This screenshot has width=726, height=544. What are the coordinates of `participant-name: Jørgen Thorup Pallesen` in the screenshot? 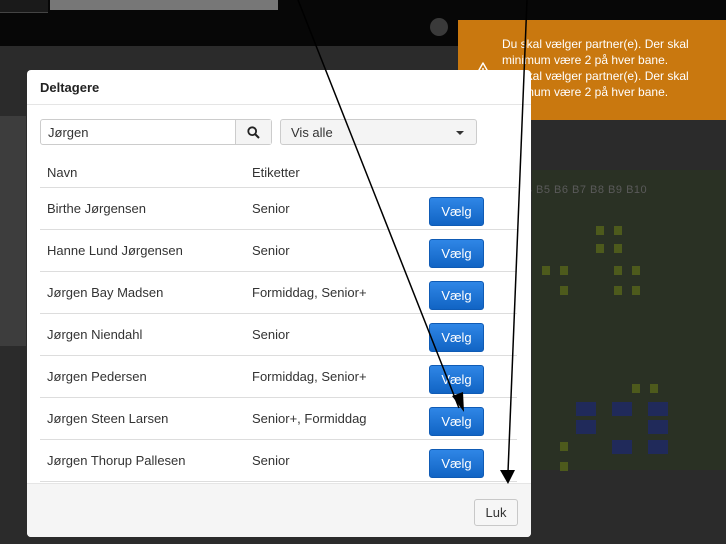 It's located at (142, 460).